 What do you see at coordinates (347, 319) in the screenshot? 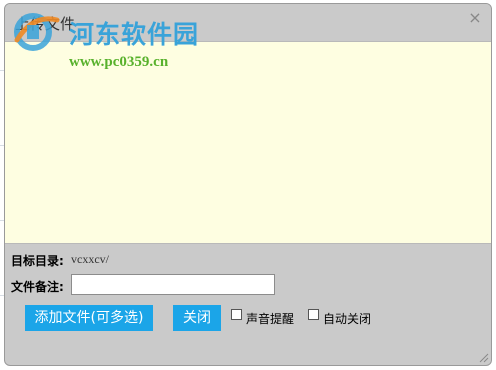
I see `auto-close-label: 自动关闭` at bounding box center [347, 319].